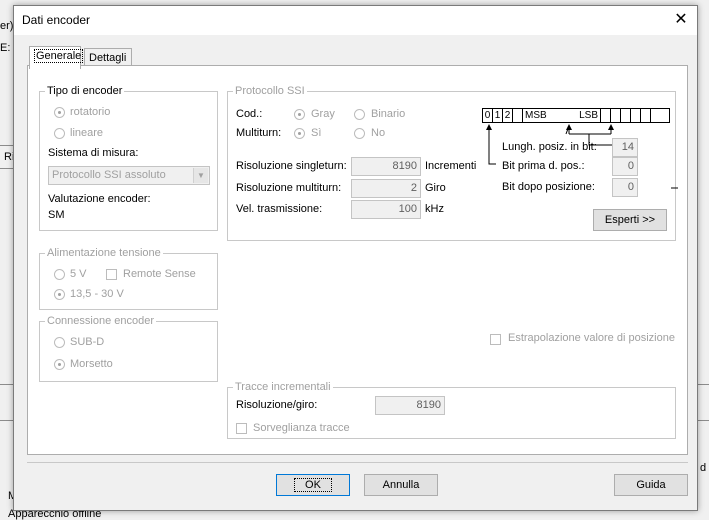 The height and width of the screenshot is (520, 709). I want to click on close-button: ✕, so click(681, 20).